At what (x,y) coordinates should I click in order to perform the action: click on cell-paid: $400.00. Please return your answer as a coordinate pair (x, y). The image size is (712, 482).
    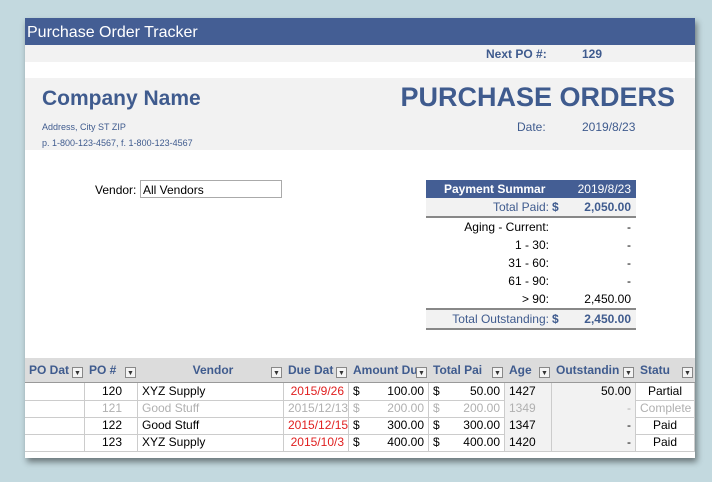
    Looking at the image, I should click on (467, 442).